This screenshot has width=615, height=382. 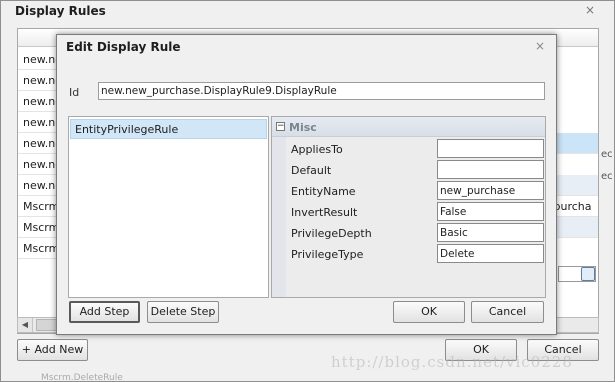 I want to click on search-icon, so click(x=588, y=274).